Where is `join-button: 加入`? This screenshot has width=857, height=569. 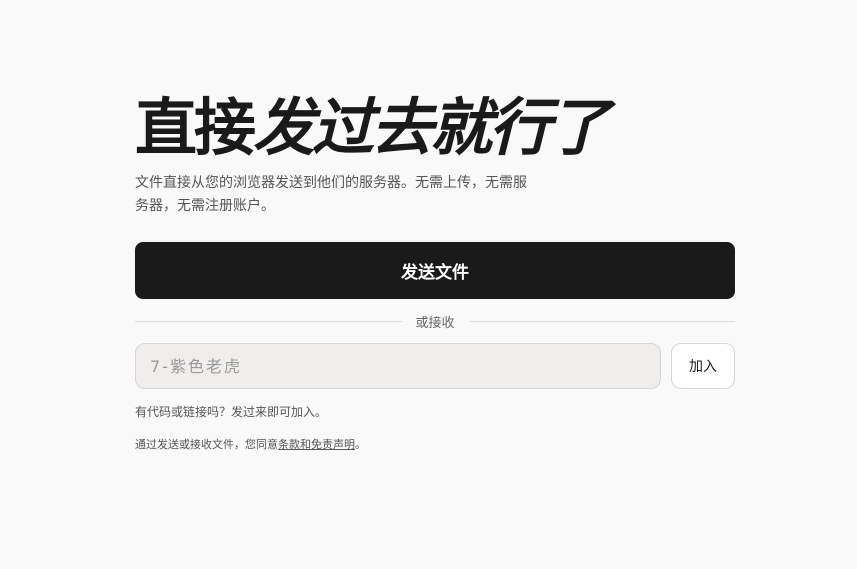
join-button: 加入 is located at coordinates (703, 366).